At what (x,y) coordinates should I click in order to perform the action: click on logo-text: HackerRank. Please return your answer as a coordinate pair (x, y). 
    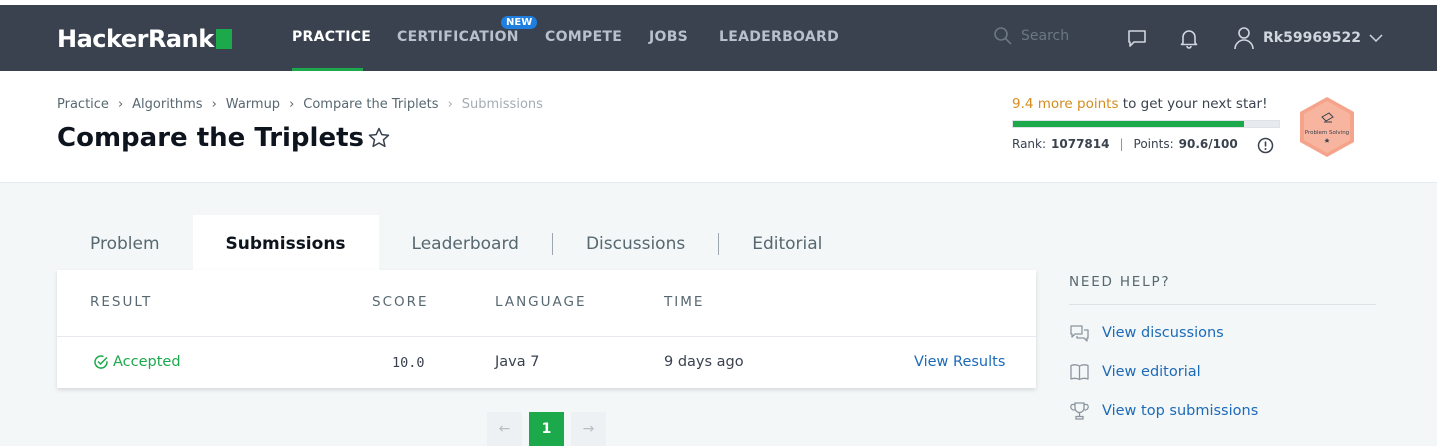
    Looking at the image, I should click on (135, 39).